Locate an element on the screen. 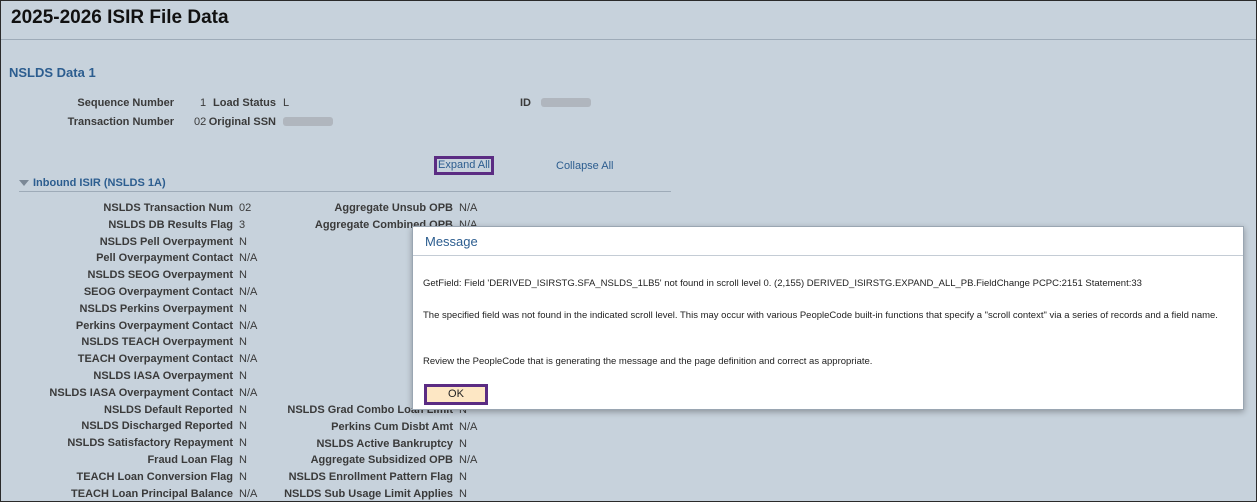 This screenshot has height=502, width=1257. field-value: 3 is located at coordinates (242, 224).